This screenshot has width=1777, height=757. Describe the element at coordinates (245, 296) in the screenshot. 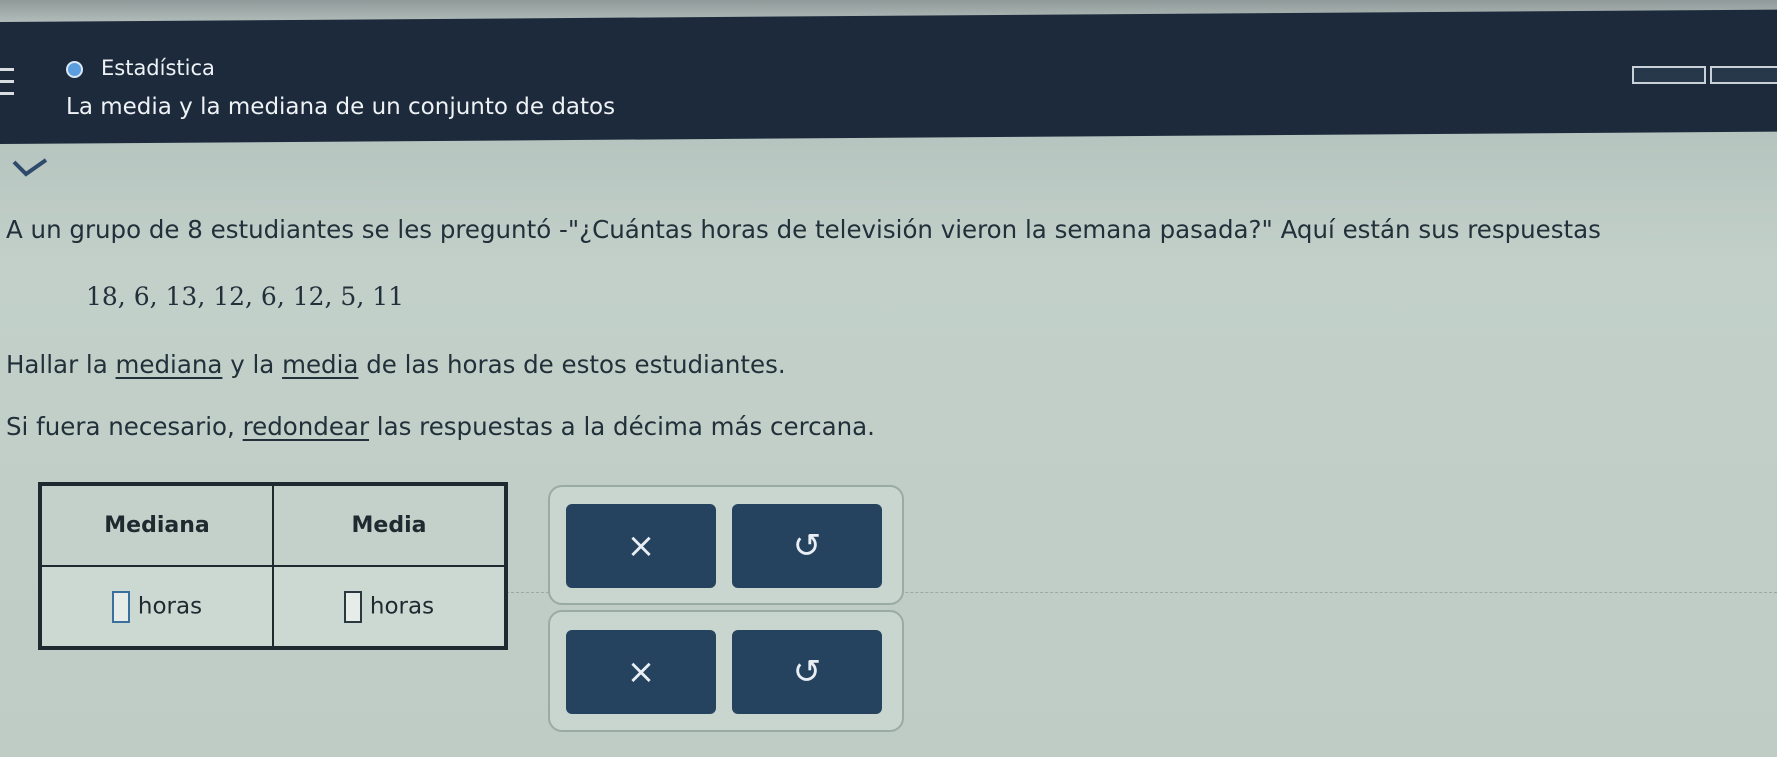

I see `data-values: 18, 6, 13, 12, 6, 12, 5, 11` at that location.